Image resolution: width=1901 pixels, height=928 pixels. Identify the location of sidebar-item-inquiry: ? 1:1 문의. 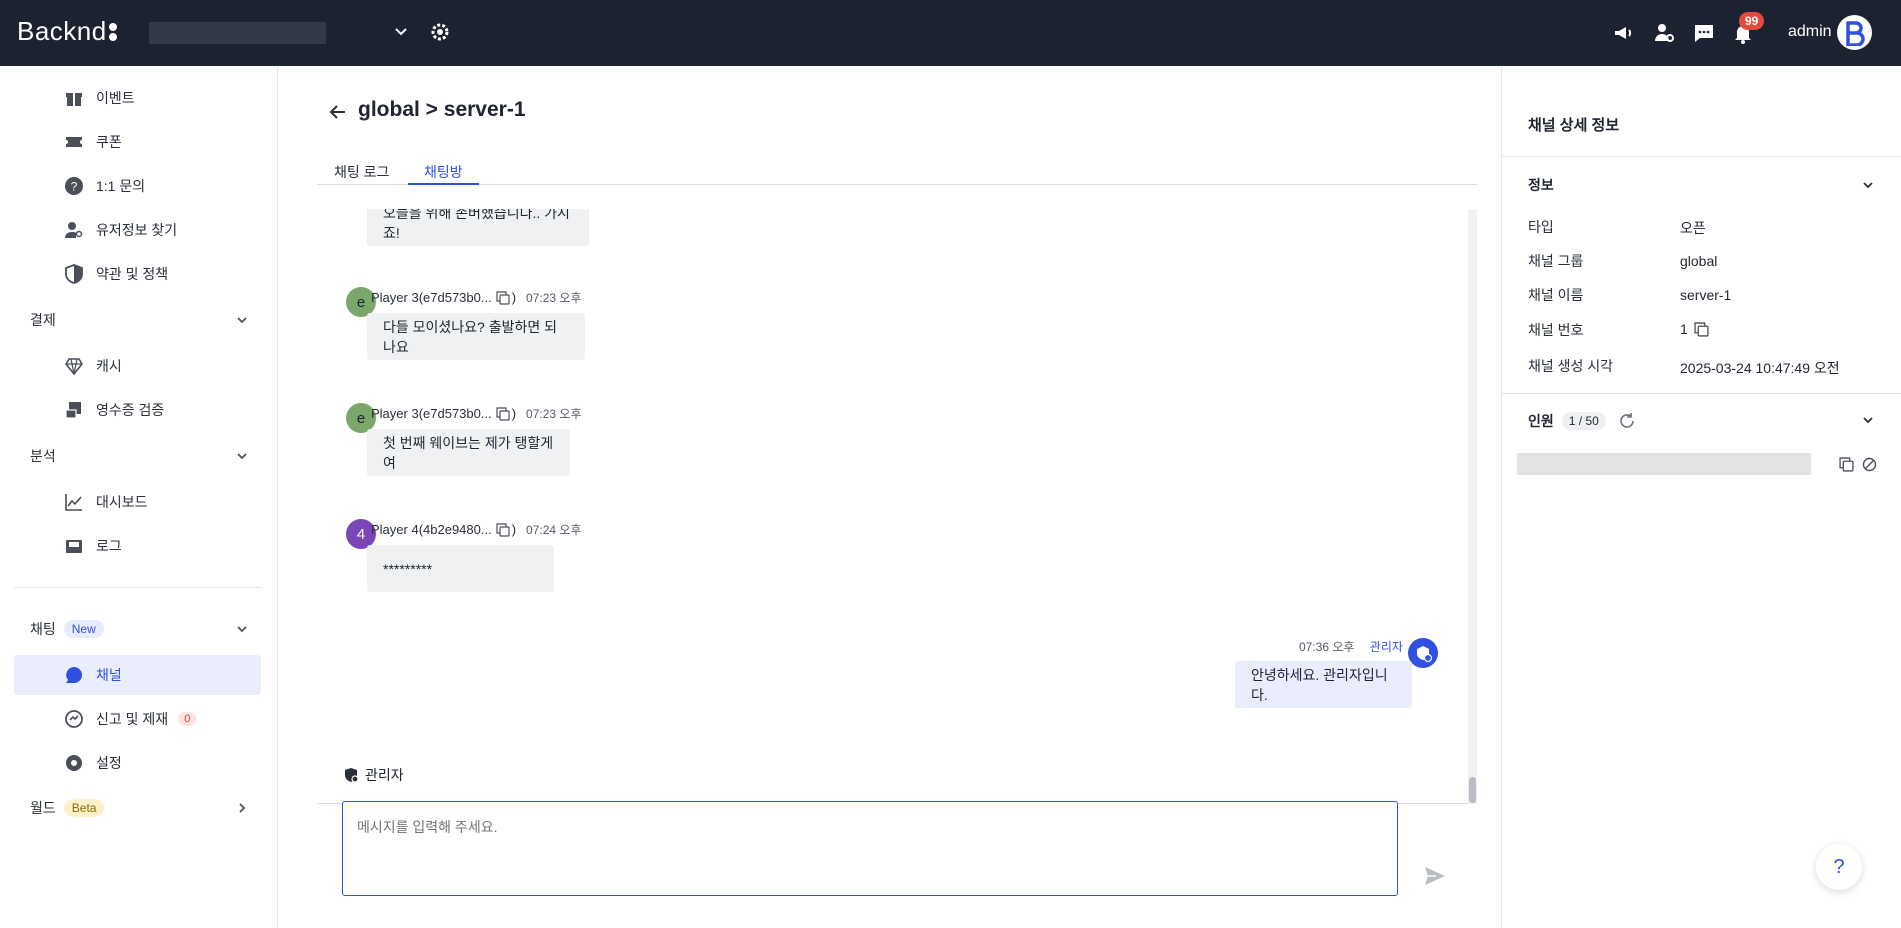
(137, 186).